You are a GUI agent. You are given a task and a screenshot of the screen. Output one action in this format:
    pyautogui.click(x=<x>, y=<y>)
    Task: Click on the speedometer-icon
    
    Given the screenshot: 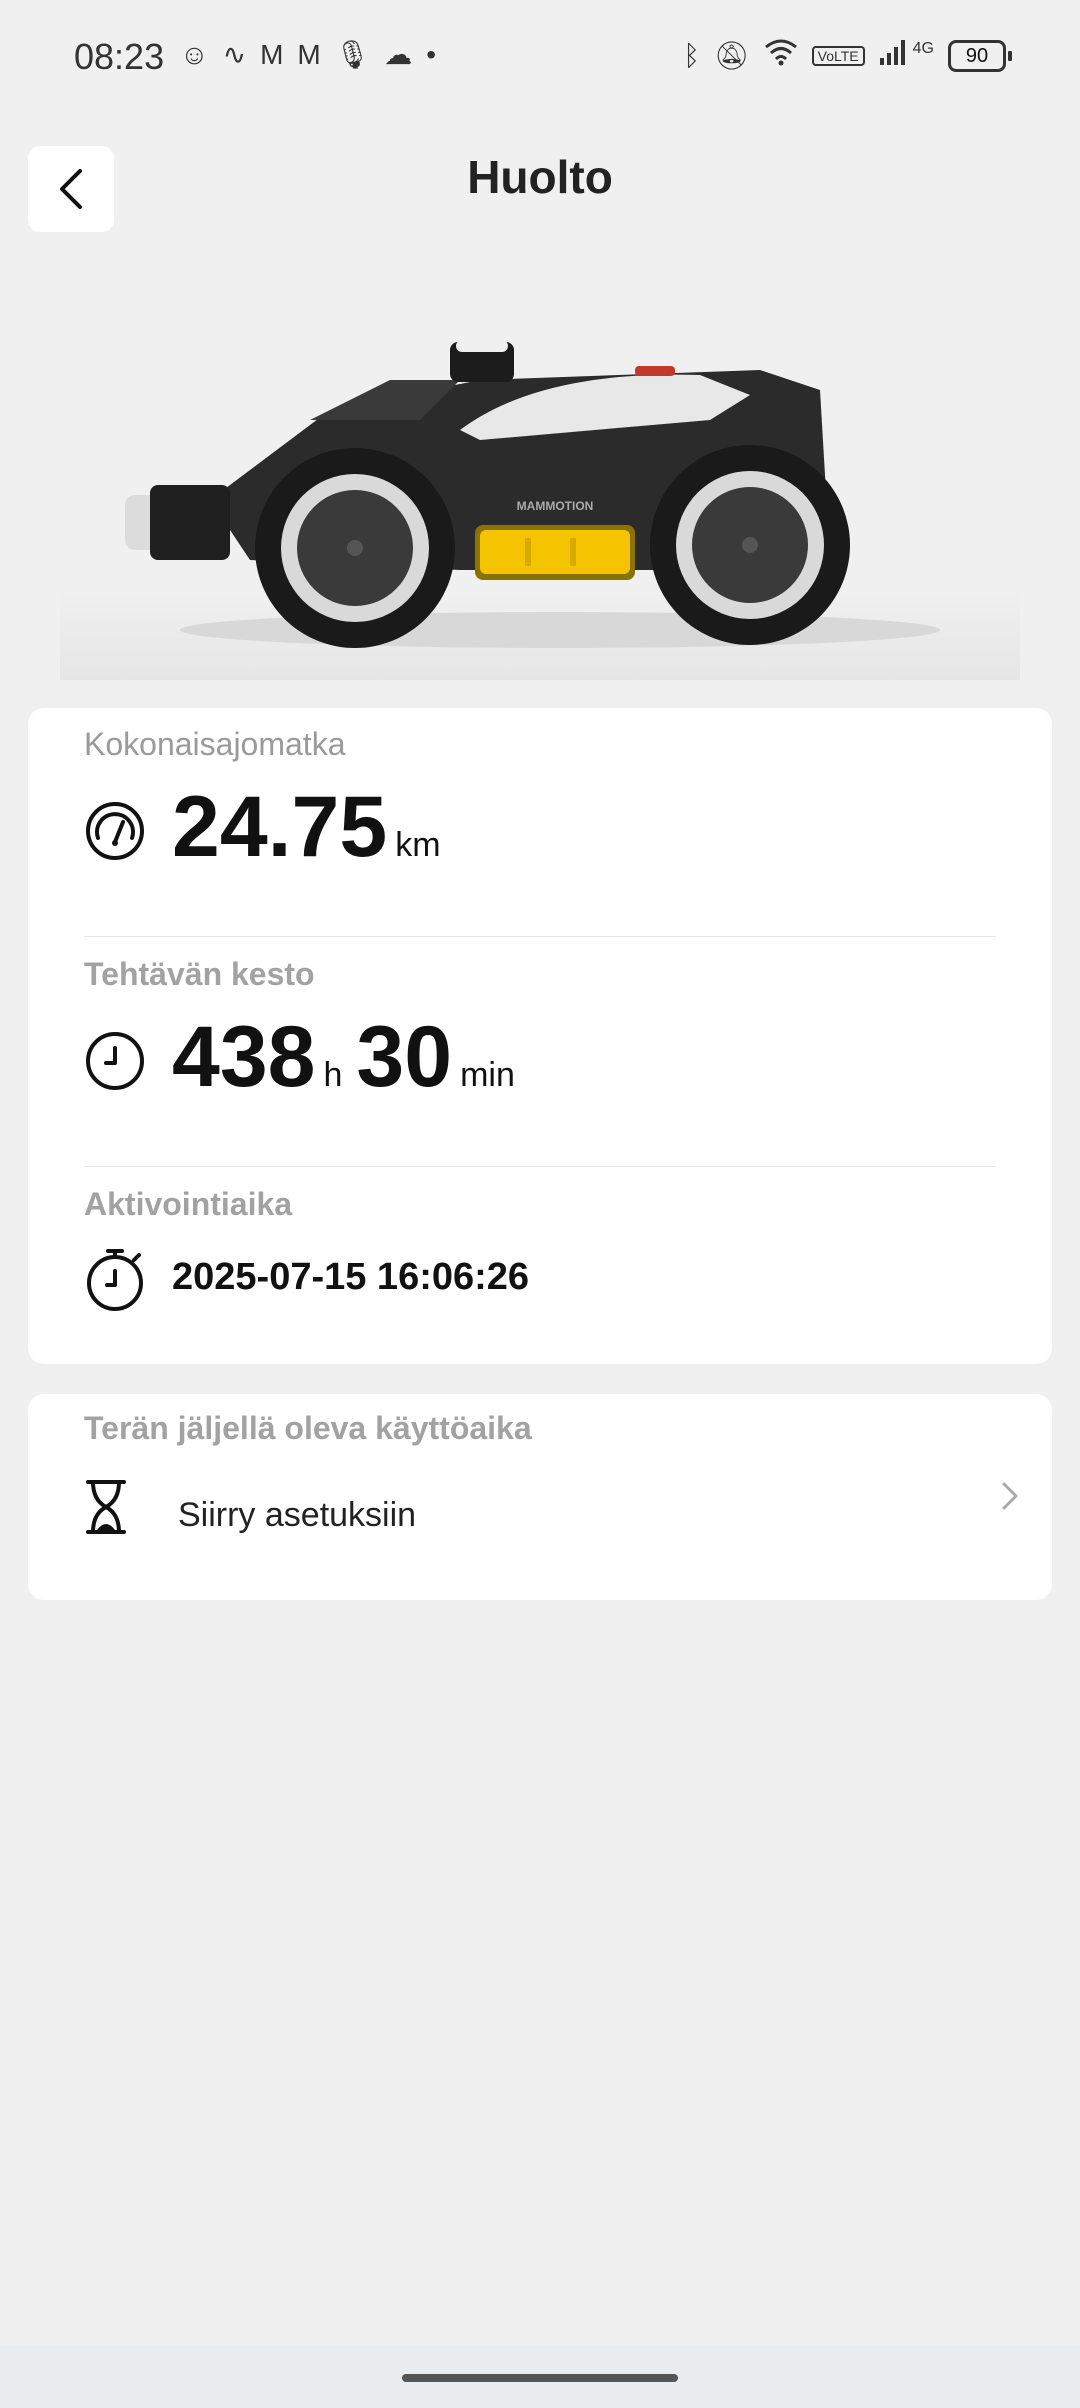 What is the action you would take?
    pyautogui.click(x=115, y=833)
    